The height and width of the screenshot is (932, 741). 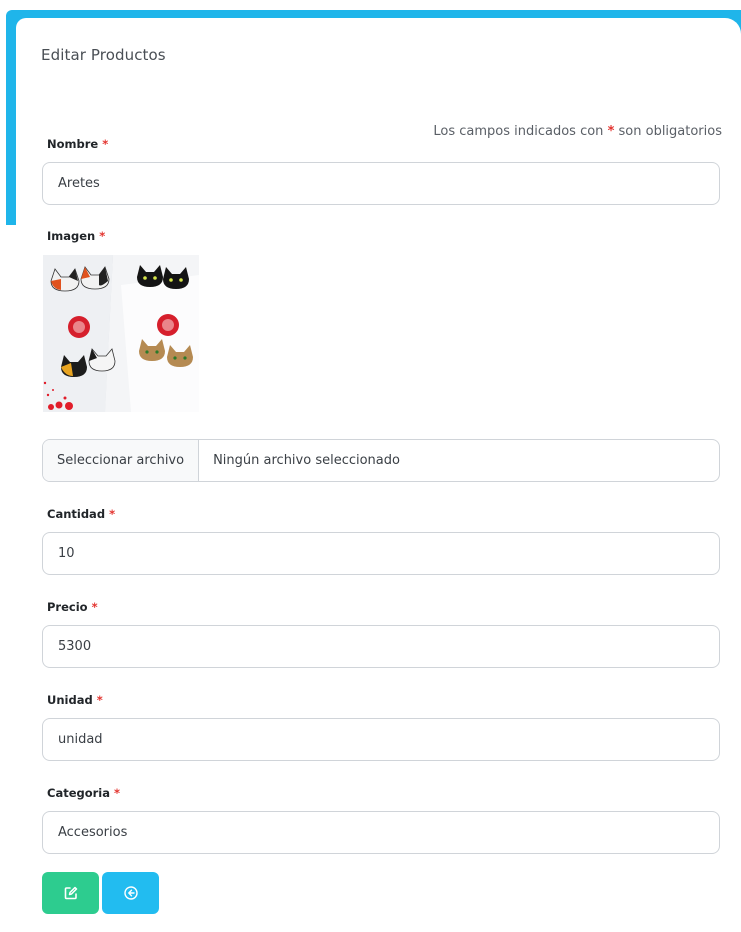 I want to click on select-file-button-label: Seleccionar archivo, so click(x=121, y=460).